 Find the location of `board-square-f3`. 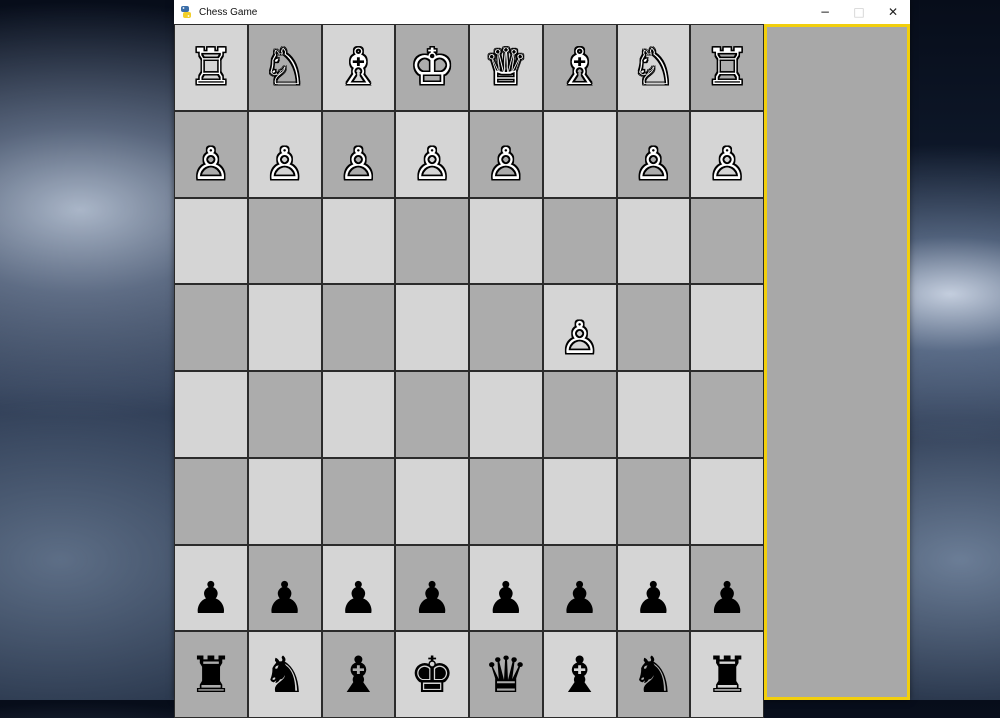

board-square-f3 is located at coordinates (579, 501).